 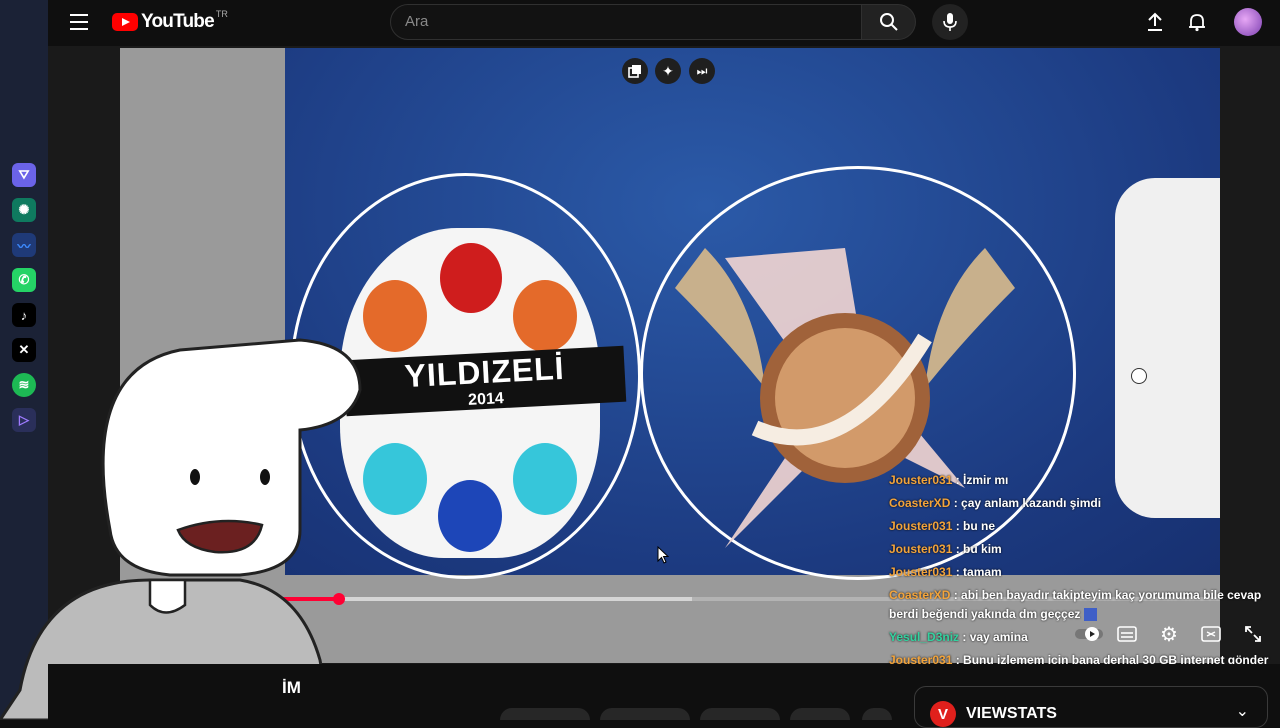 I want to click on youtube-logo: YouTube TR, so click(x=170, y=21).